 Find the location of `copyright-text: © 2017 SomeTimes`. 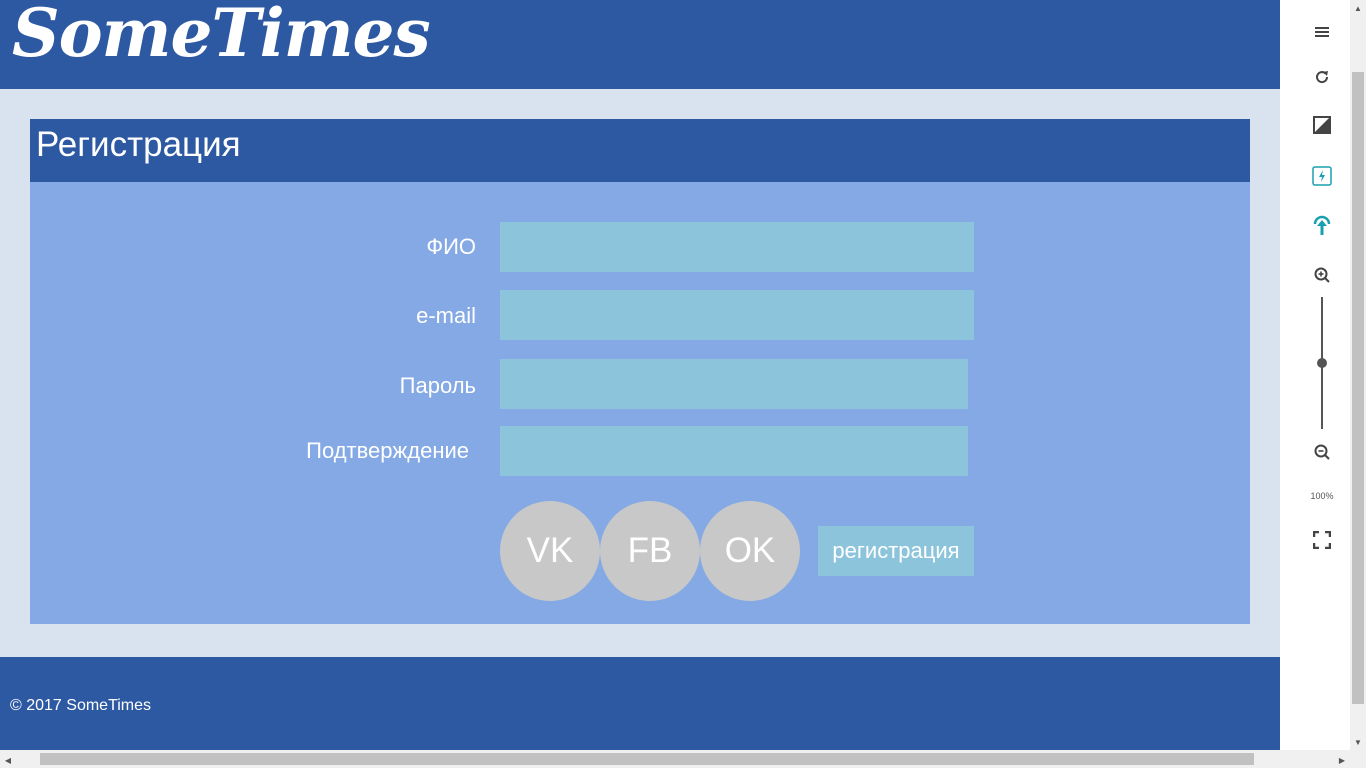

copyright-text: © 2017 SomeTimes is located at coordinates (81, 705).